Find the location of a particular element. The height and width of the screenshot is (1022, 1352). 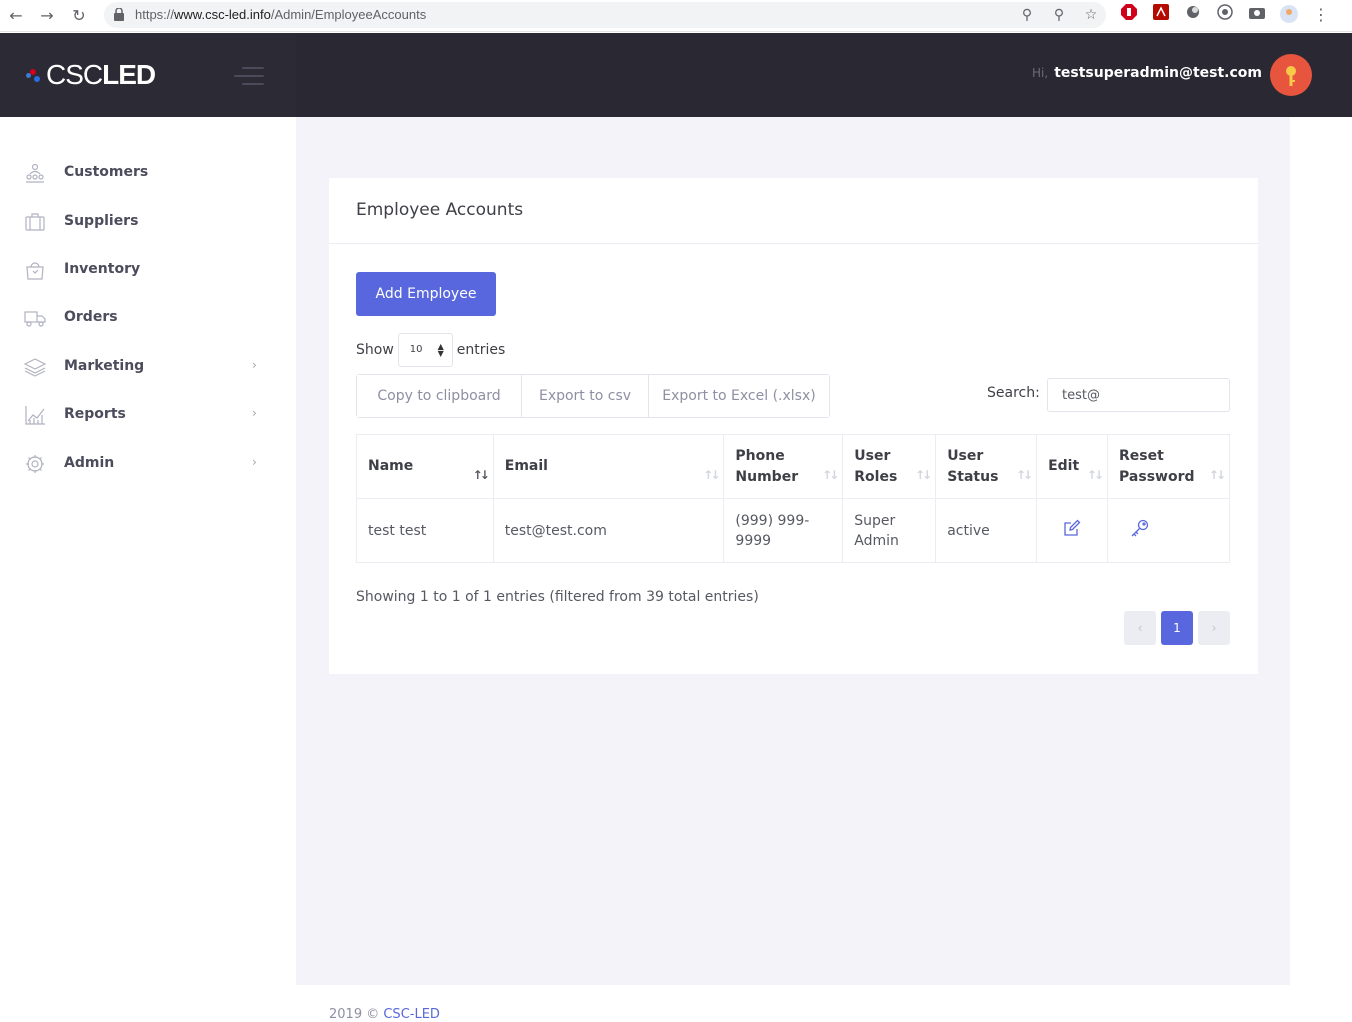

search-label: Search: is located at coordinates (1013, 393).